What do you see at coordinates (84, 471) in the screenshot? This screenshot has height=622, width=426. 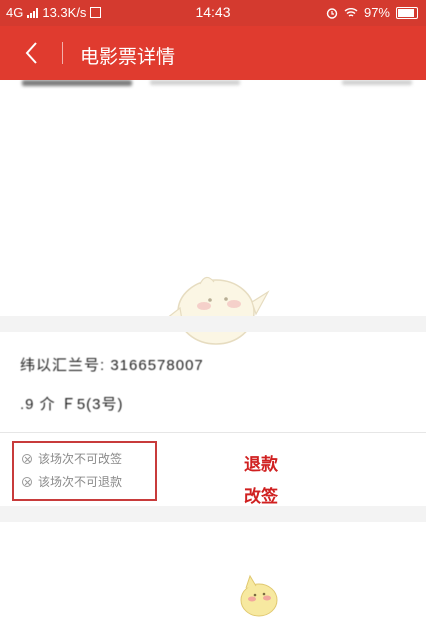 I see `rules-highlight-box: 该场次不可改签 该场次不可退款` at bounding box center [84, 471].